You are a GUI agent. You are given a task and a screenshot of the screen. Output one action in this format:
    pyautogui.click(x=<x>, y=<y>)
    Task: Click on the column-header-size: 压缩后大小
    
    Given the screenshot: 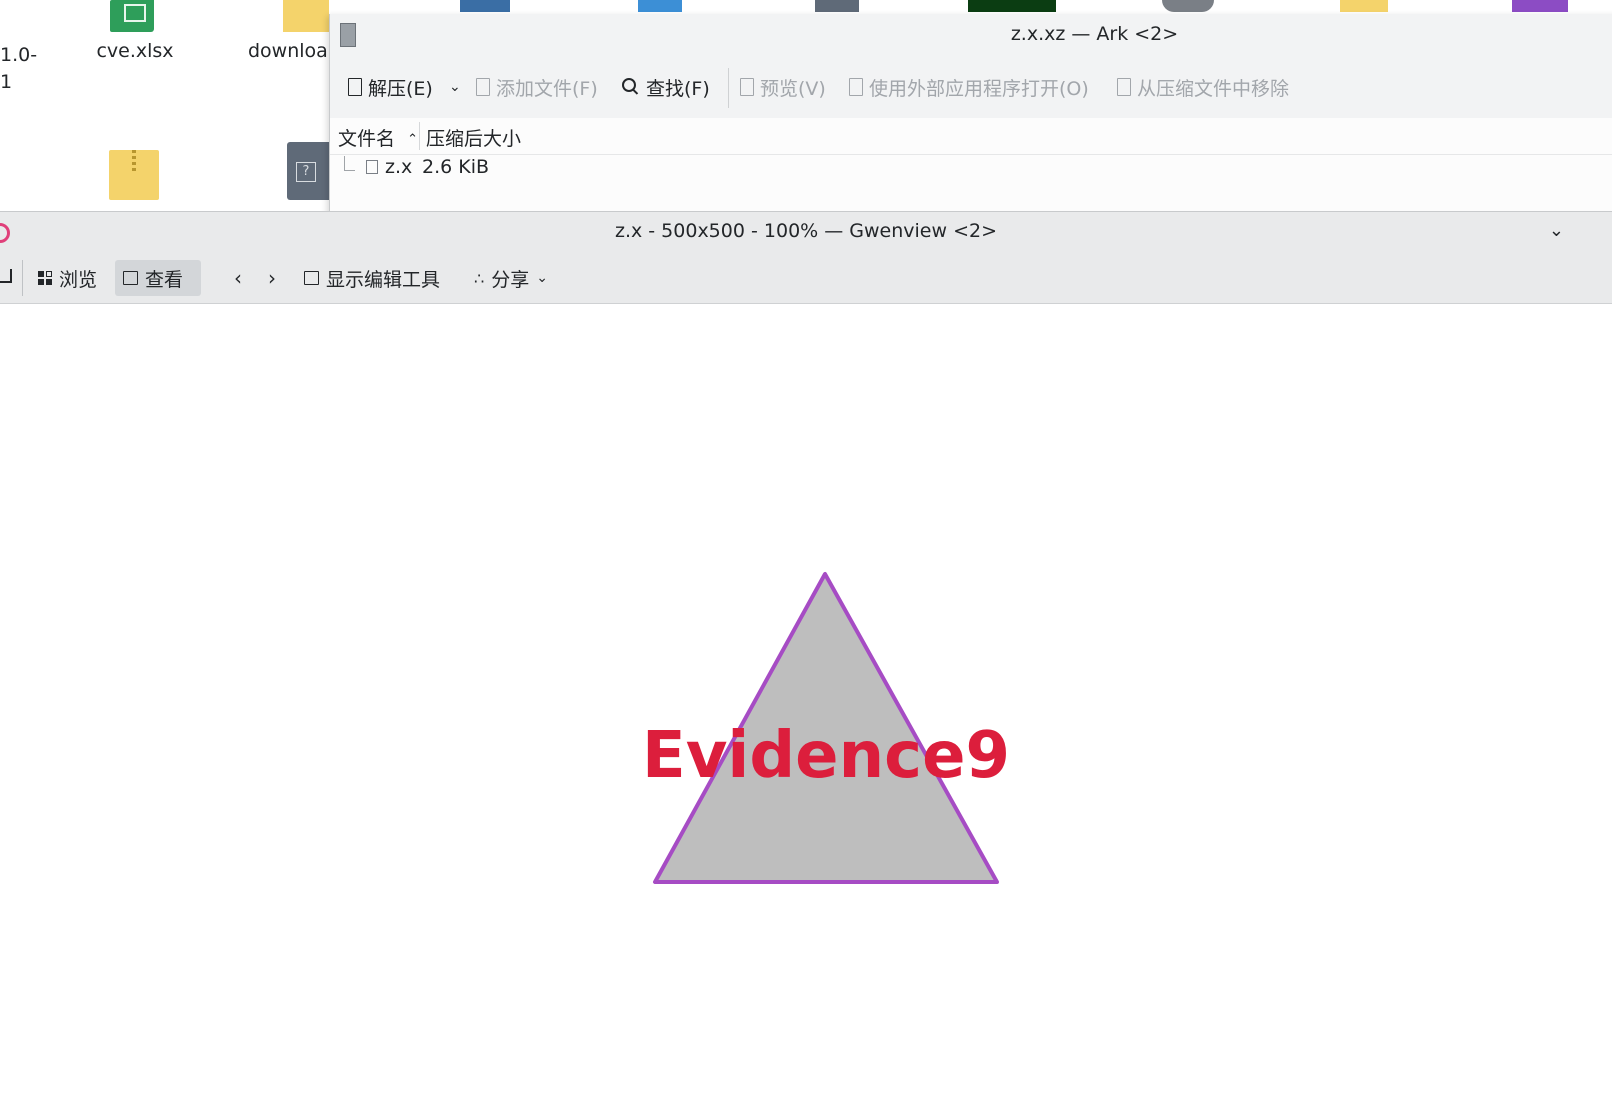 What is the action you would take?
    pyautogui.click(x=473, y=137)
    